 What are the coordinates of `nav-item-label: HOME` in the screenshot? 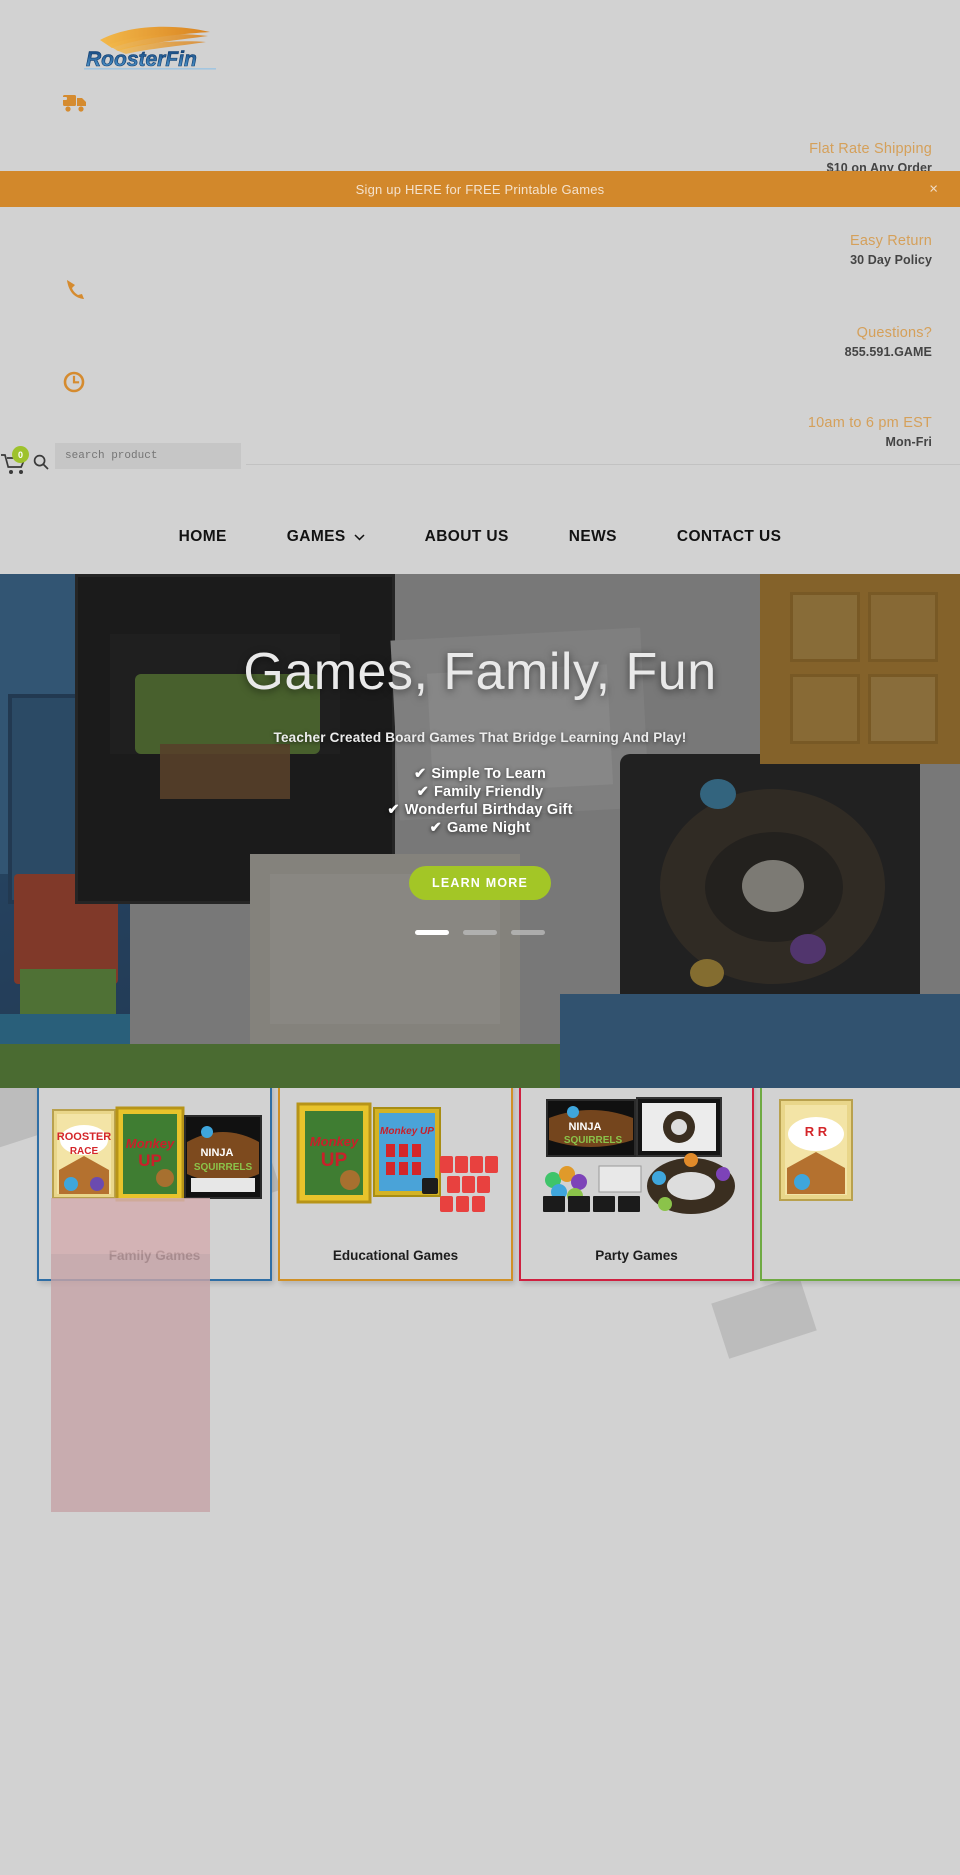 It's located at (202, 536).